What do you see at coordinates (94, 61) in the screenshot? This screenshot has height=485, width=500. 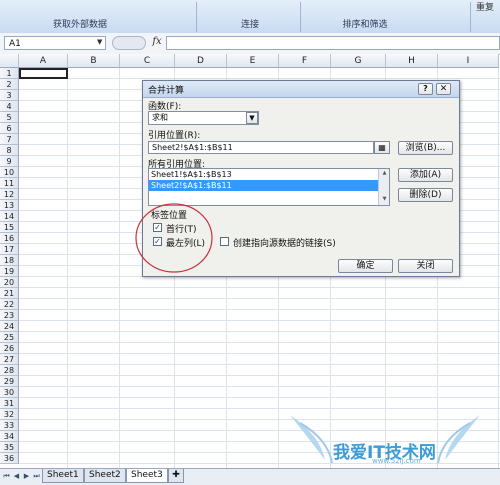 I see `column-header-b: B` at bounding box center [94, 61].